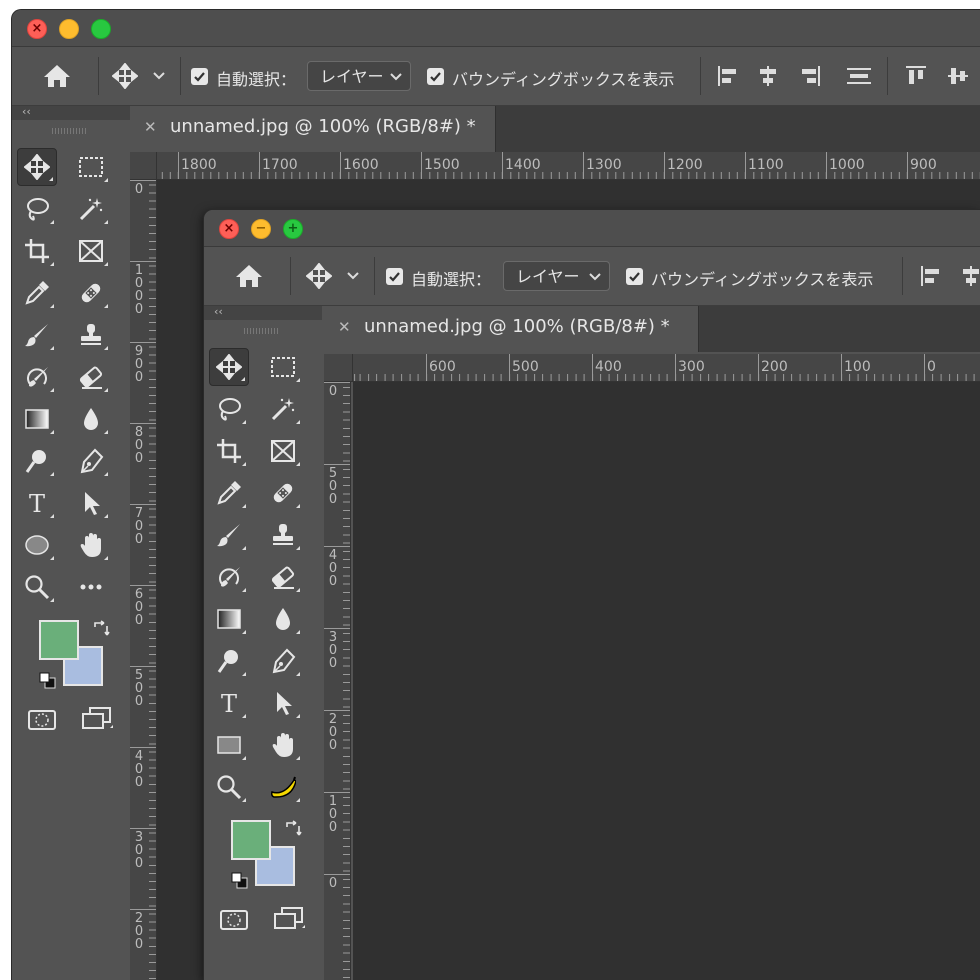  What do you see at coordinates (37, 545) in the screenshot?
I see `ellipse-tool` at bounding box center [37, 545].